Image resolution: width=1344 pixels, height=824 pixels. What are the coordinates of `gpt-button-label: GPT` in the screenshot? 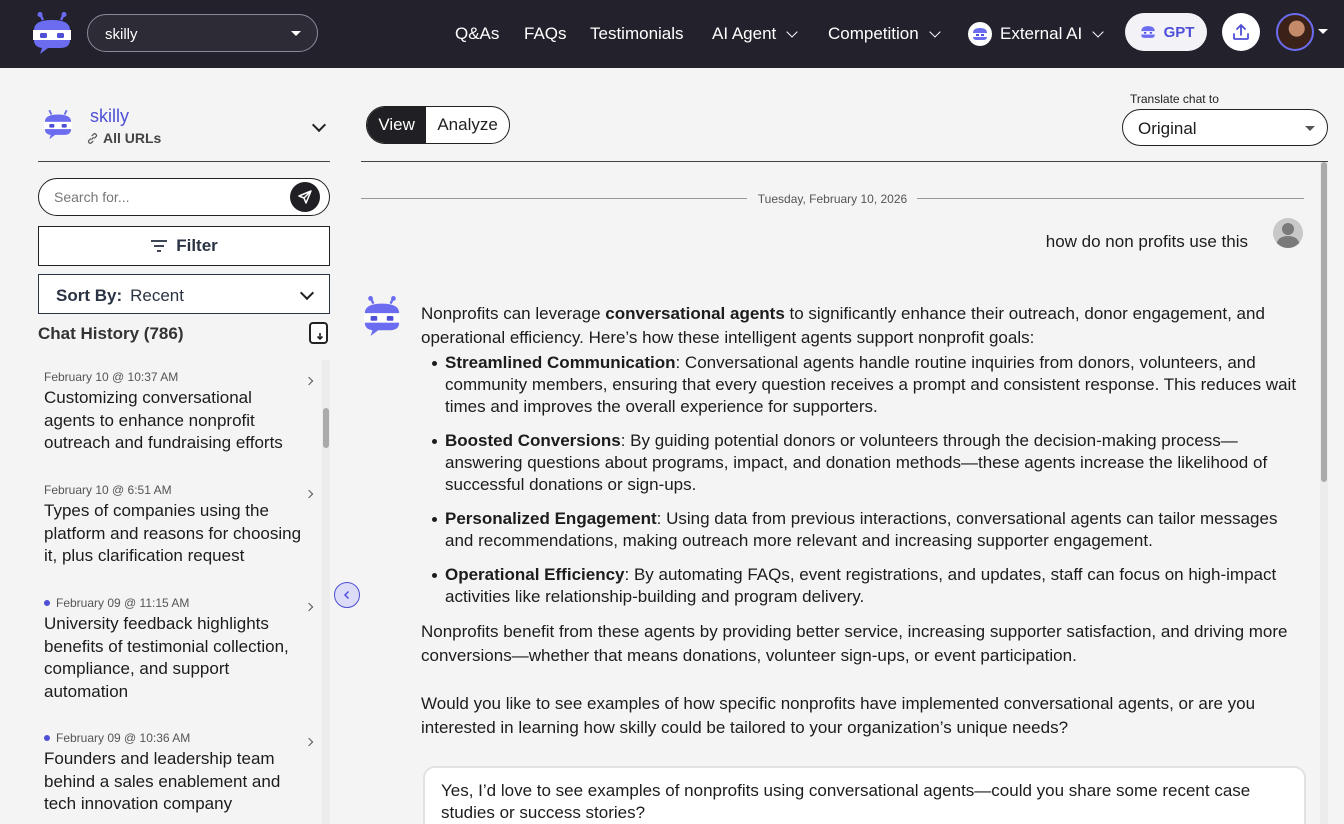 It's located at (1179, 32).